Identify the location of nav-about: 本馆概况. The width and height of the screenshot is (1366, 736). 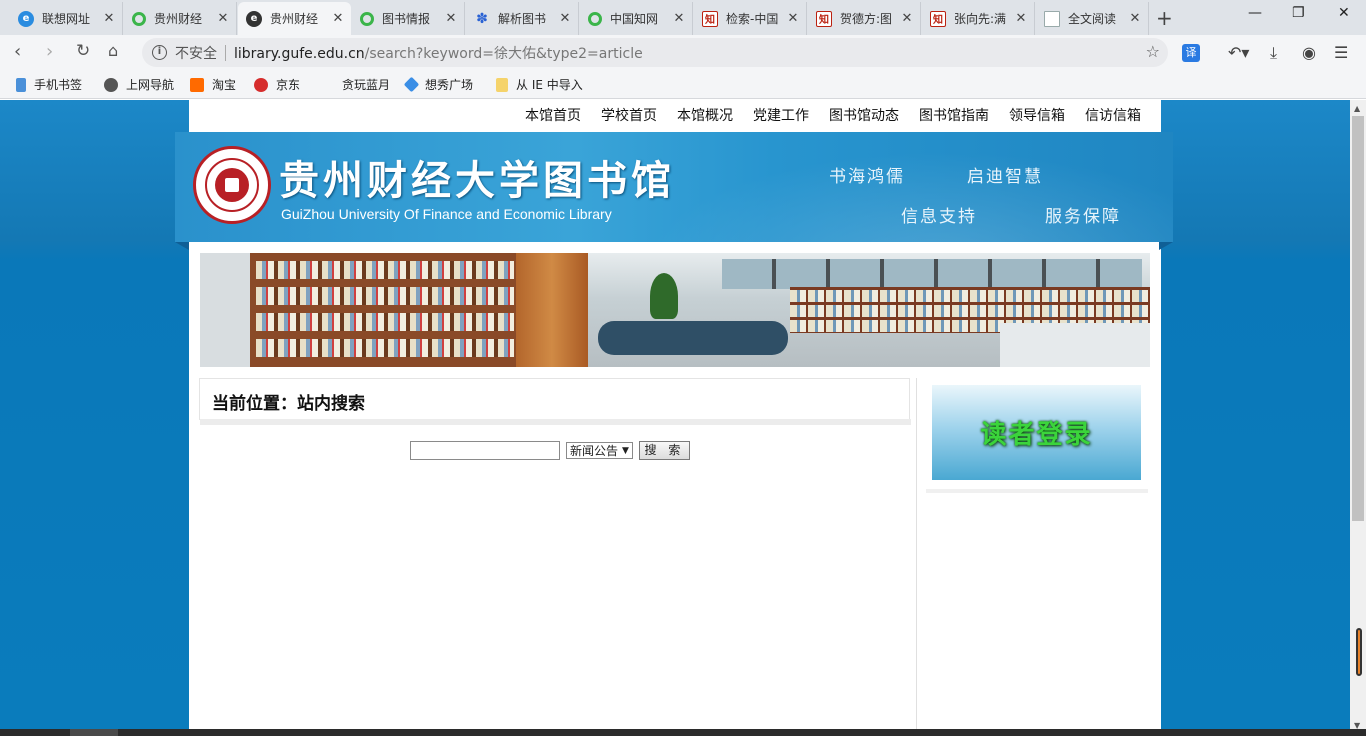
(705, 116).